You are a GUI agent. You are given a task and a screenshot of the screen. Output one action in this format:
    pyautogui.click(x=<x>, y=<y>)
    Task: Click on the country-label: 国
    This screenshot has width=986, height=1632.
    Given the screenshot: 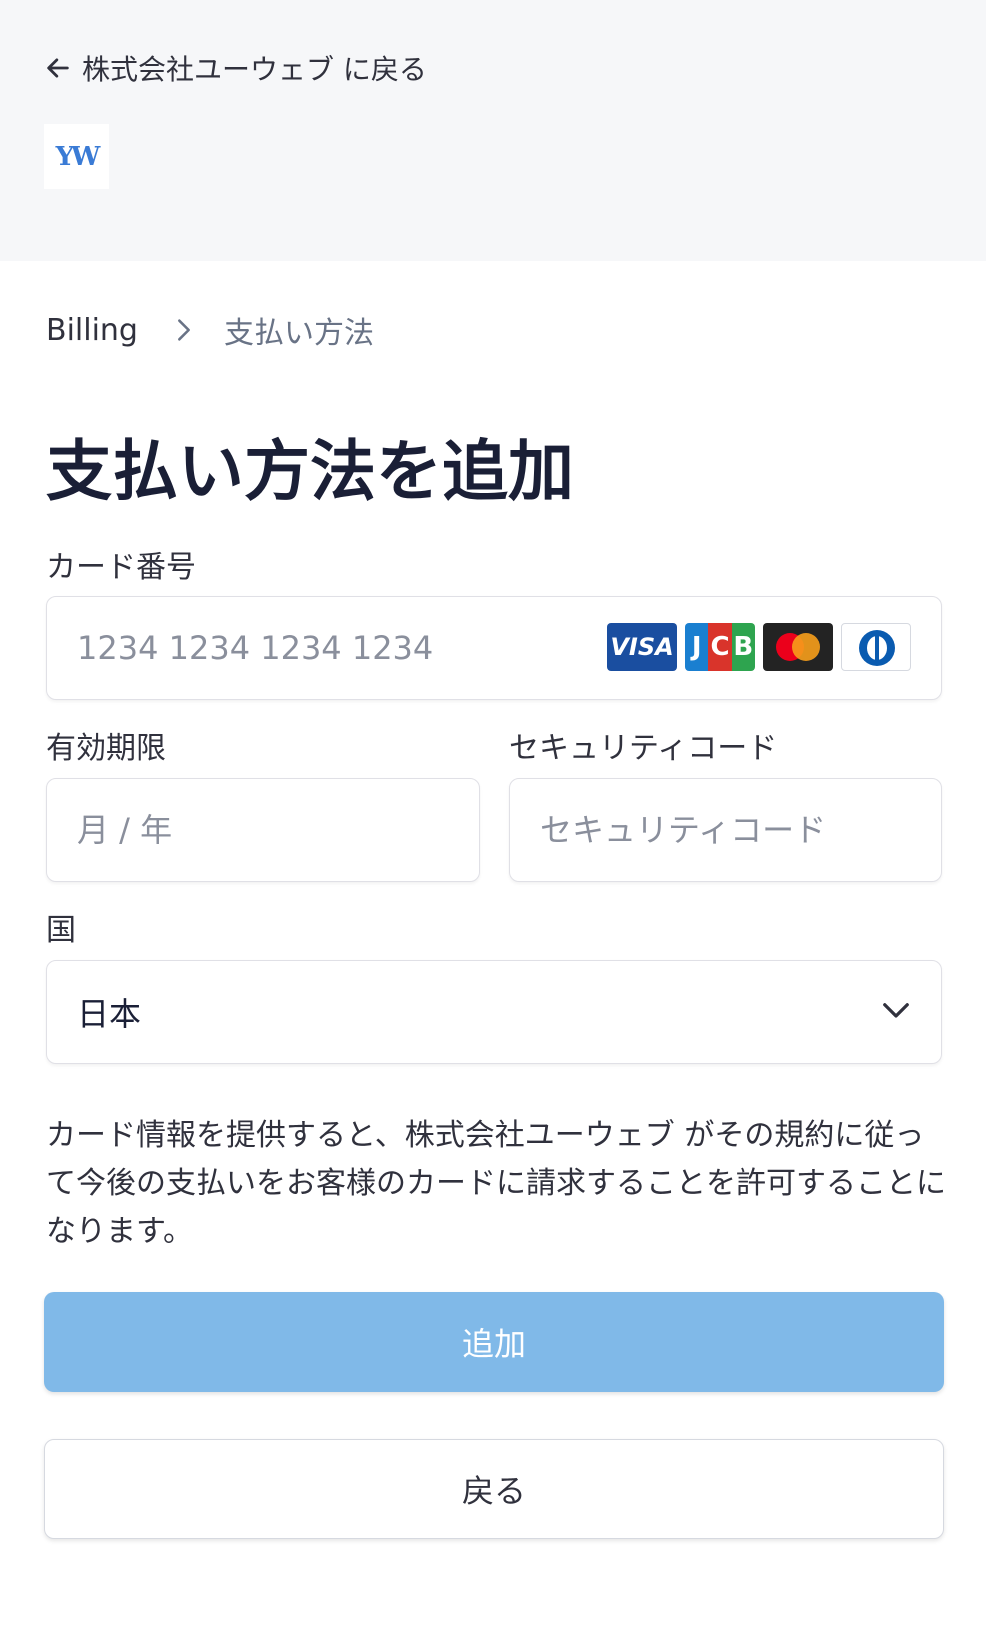 What is the action you would take?
    pyautogui.click(x=61, y=930)
    